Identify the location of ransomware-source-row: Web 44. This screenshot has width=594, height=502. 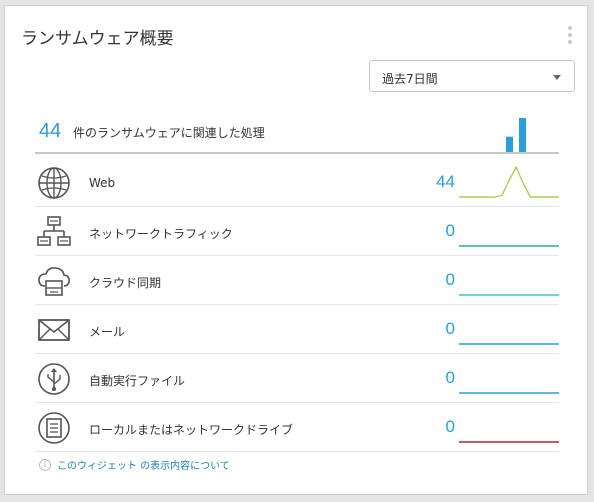
(297, 182).